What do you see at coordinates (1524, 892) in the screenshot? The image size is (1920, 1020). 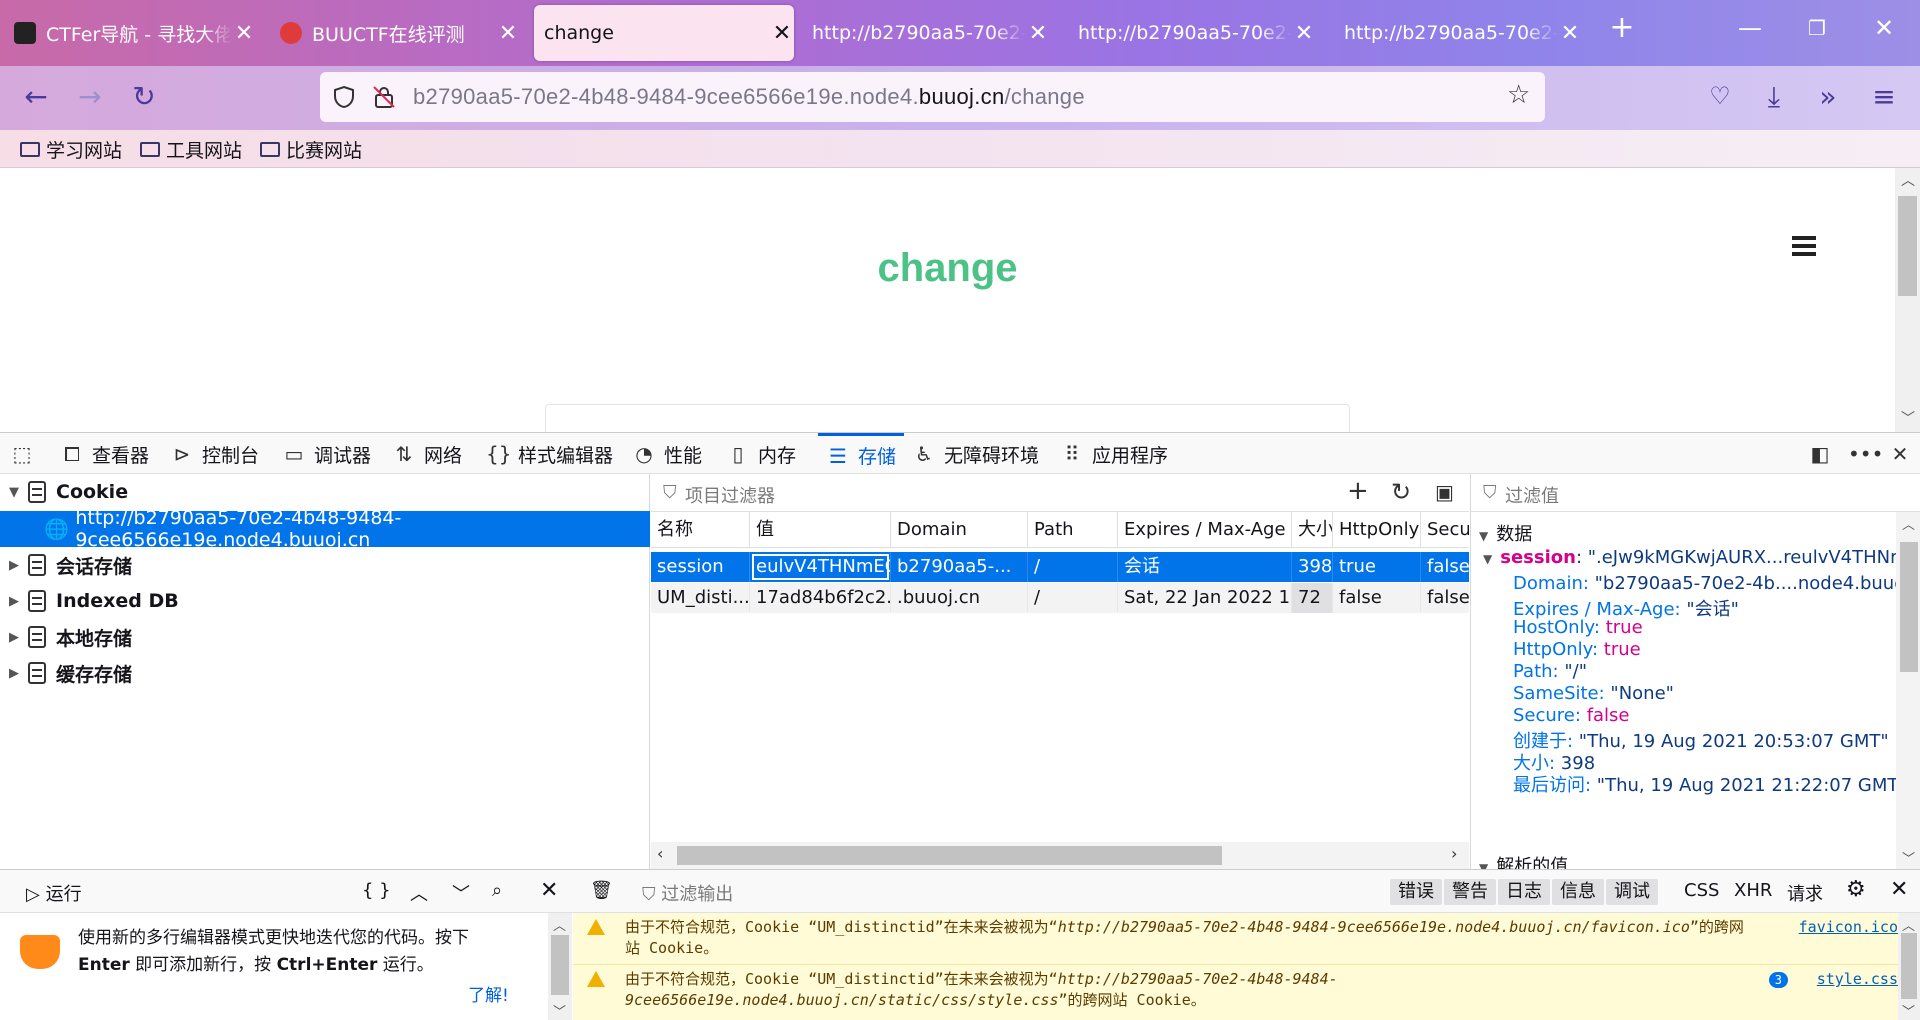 I see `filter-logs-toggle: 日志` at bounding box center [1524, 892].